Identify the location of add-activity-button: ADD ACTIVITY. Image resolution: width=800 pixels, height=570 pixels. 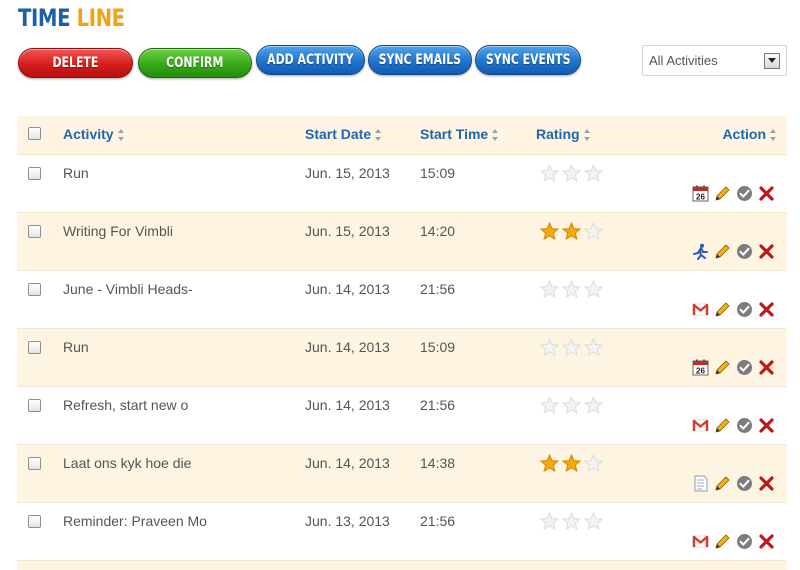
(310, 60).